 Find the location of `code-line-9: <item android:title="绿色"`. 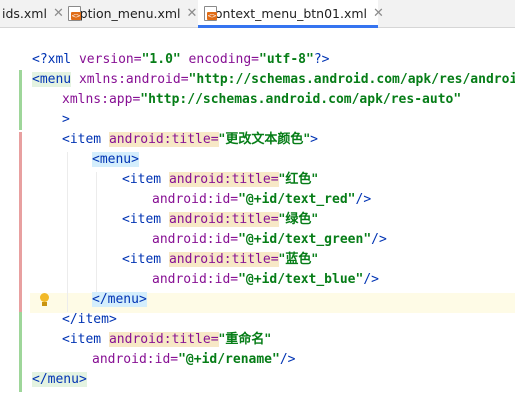

code-line-9: <item android:title="绿色" is located at coordinates (220, 220).